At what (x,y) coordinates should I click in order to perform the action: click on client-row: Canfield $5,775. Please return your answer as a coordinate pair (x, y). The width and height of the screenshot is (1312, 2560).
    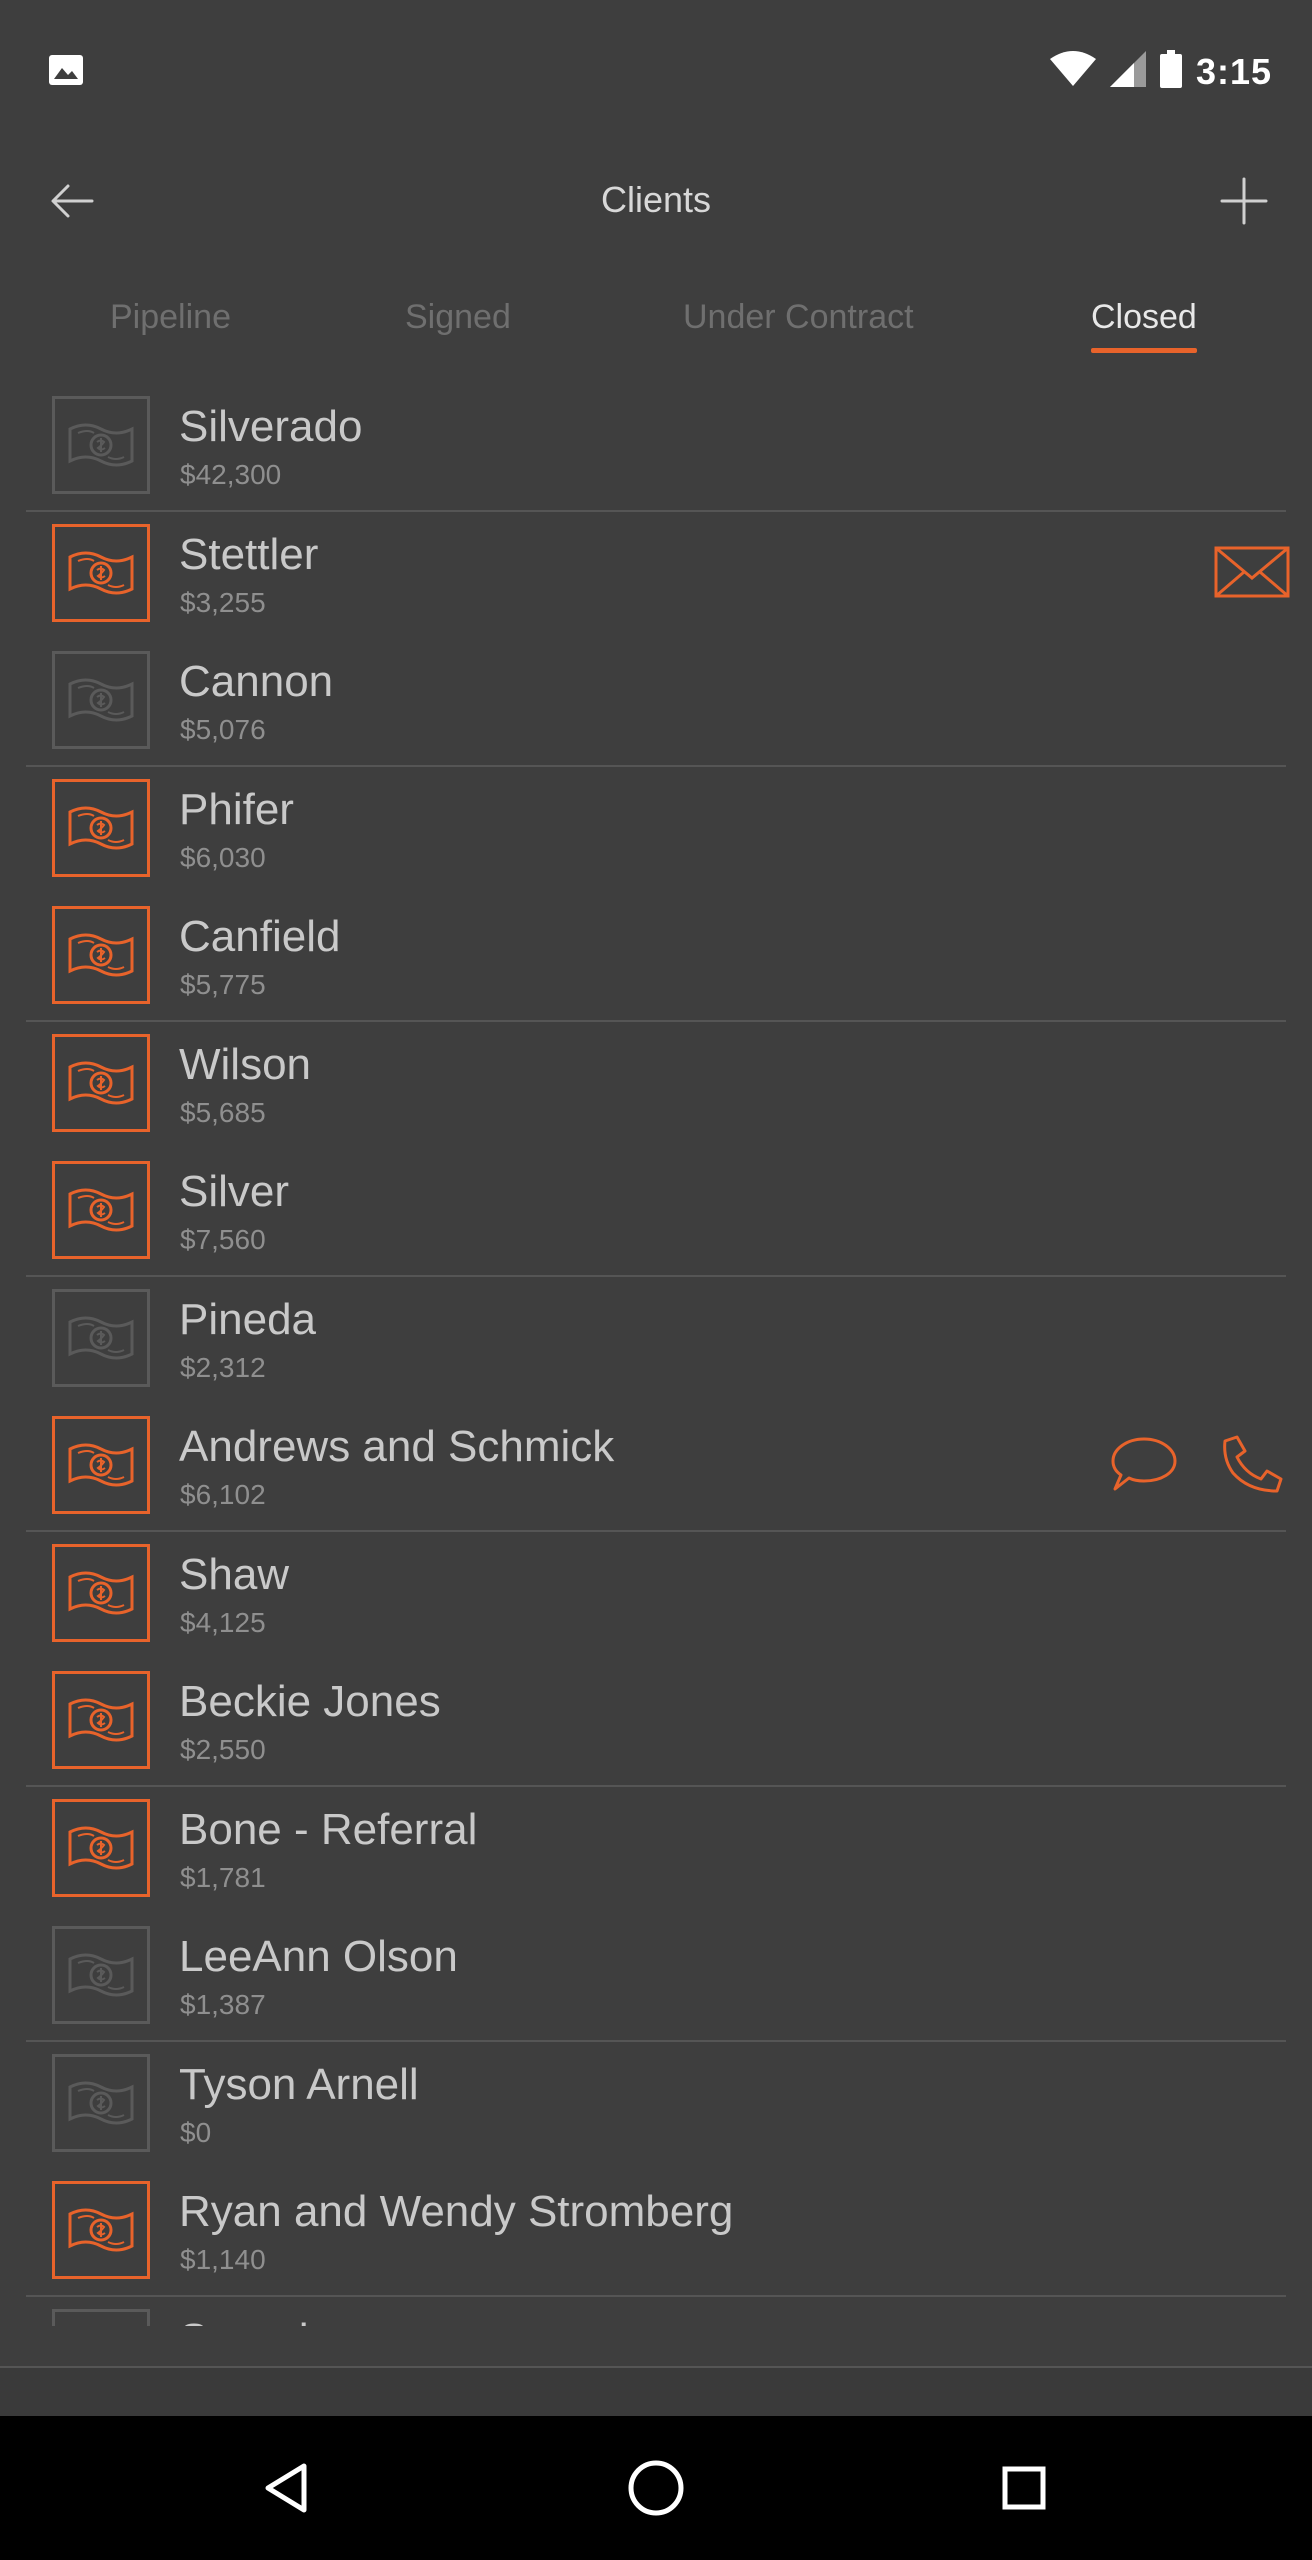
    Looking at the image, I should click on (656, 958).